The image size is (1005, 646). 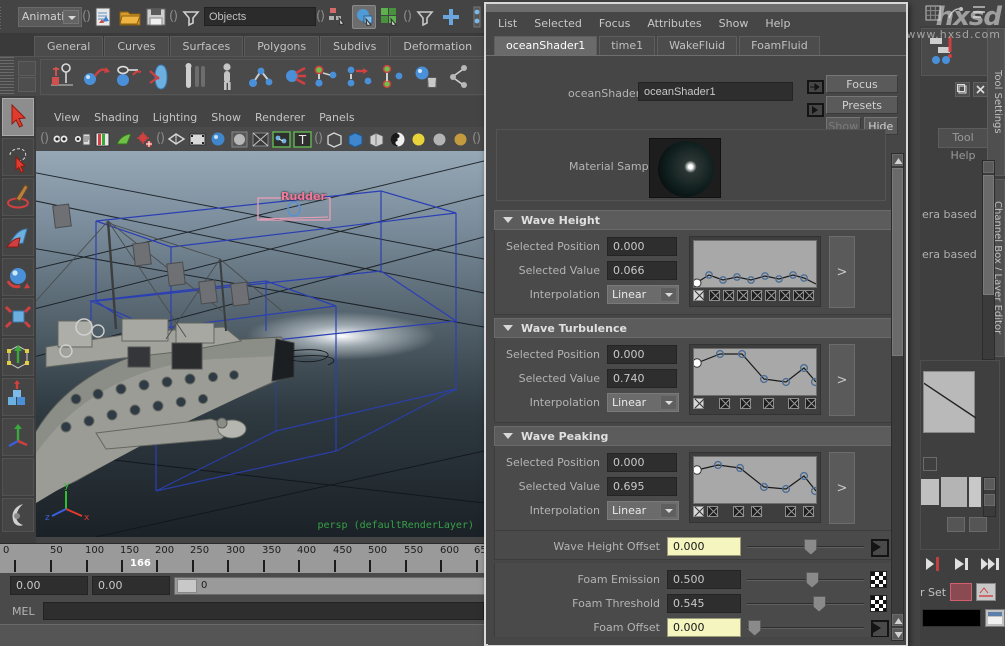 I want to click on shelf-grip, so click(x=7, y=76).